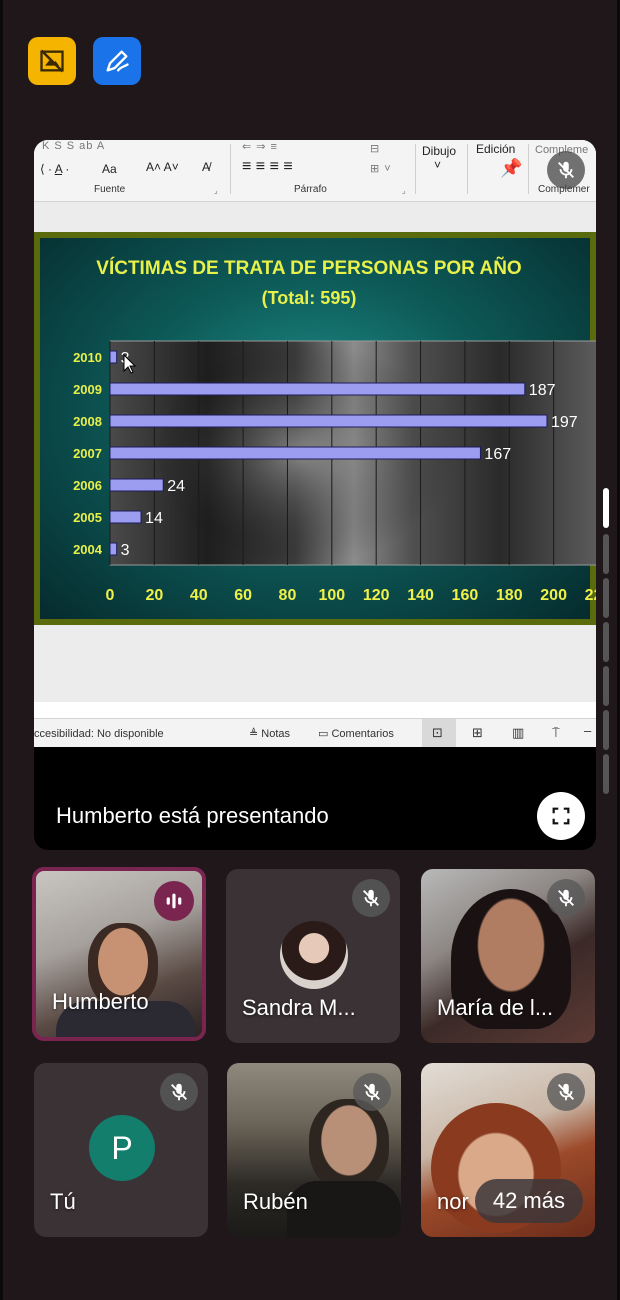 Image resolution: width=620 pixels, height=1300 pixels. I want to click on notes-button: ≜ Notas, so click(269, 733).